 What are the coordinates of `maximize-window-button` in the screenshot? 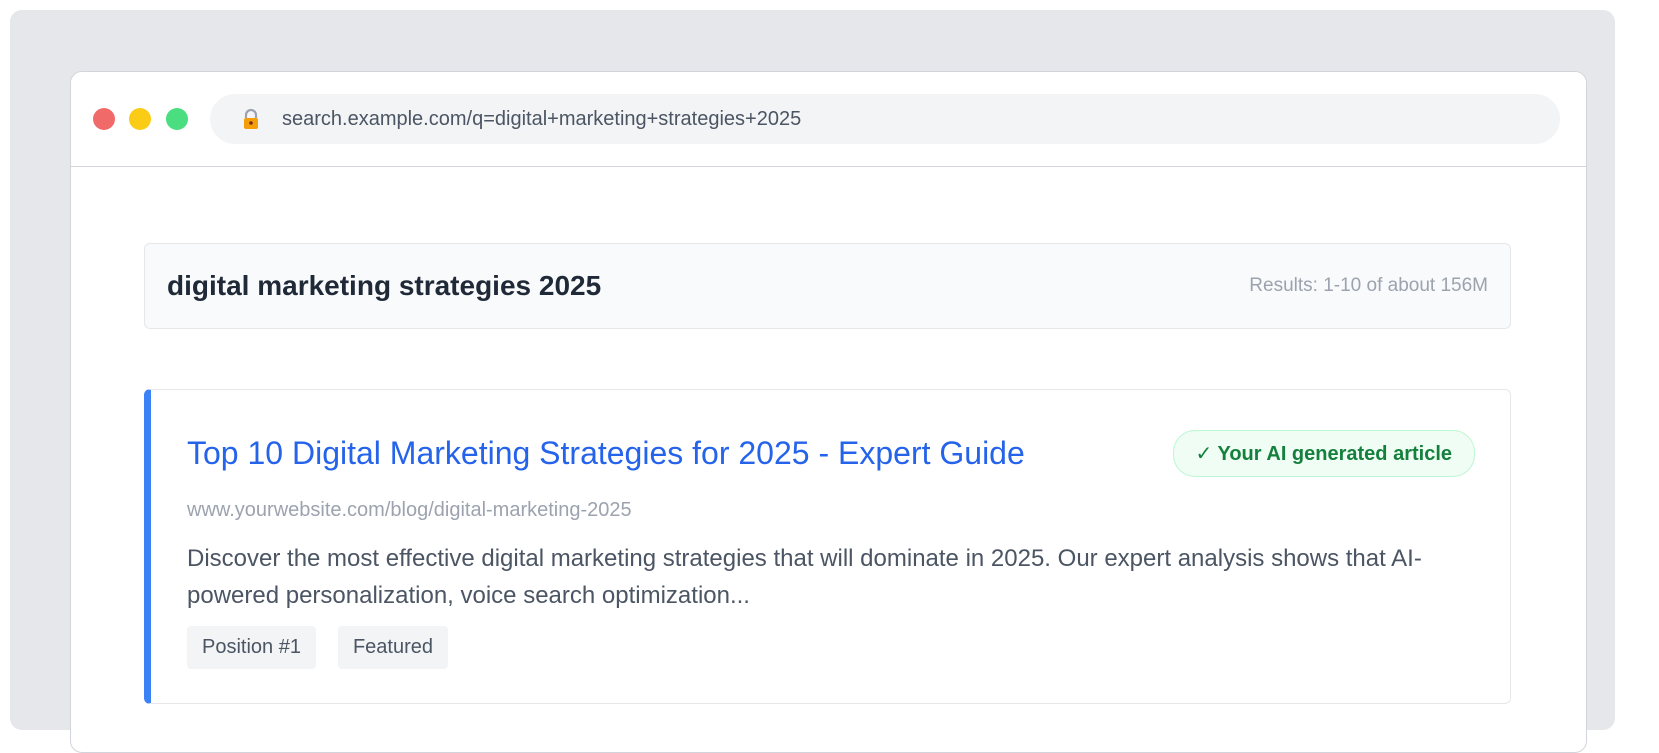 It's located at (177, 119).